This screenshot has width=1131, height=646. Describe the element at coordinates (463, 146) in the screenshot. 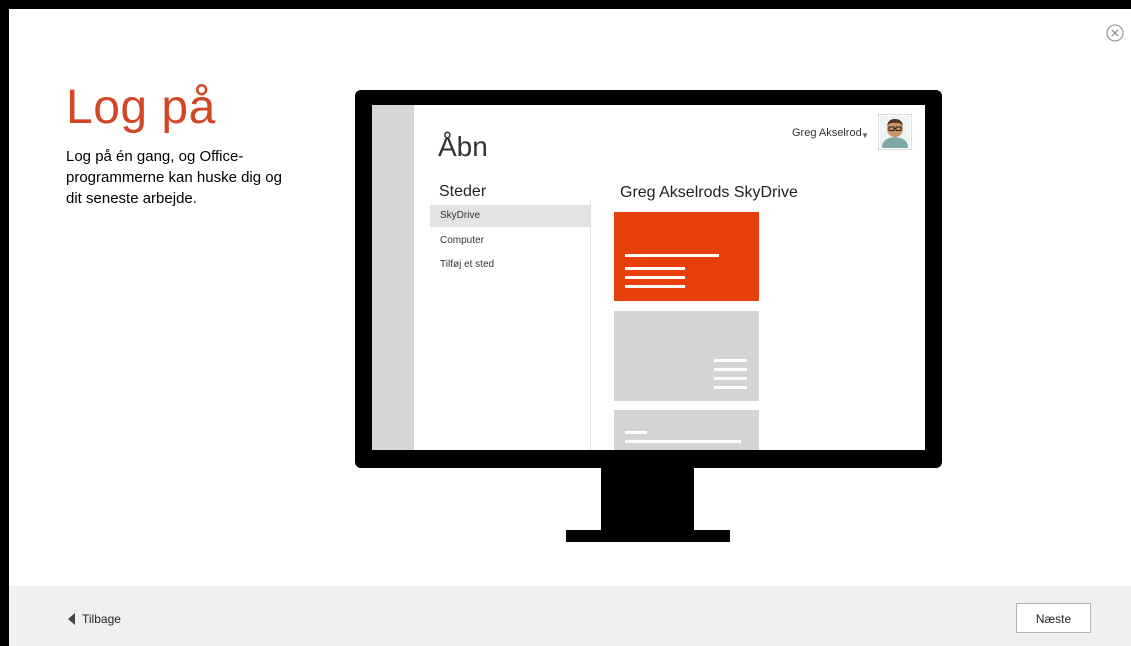

I see `screen-open-title: Åbn` at that location.